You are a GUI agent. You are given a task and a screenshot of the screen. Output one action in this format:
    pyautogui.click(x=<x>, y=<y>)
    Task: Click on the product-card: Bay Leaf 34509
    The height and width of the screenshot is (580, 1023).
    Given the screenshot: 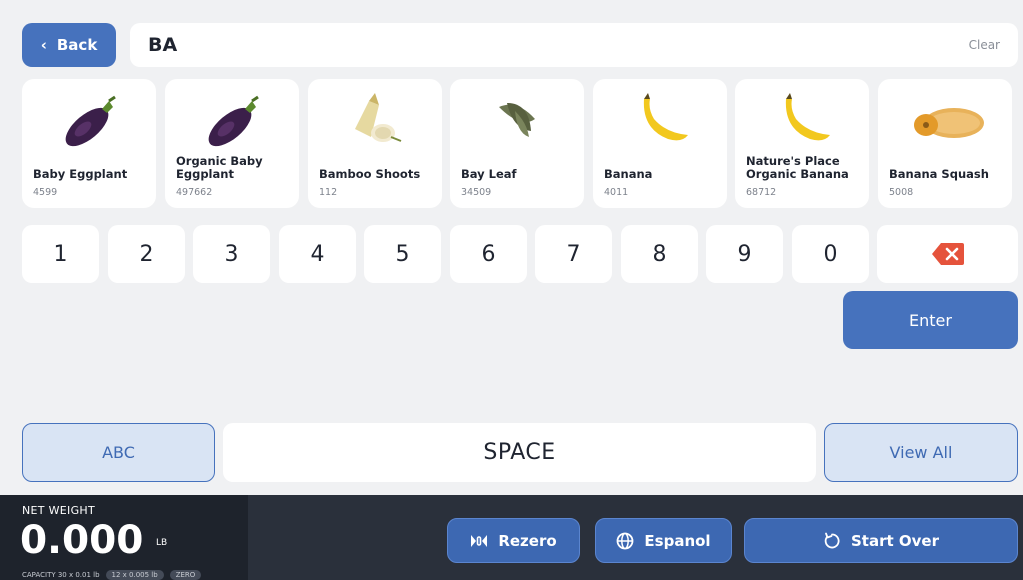 What is the action you would take?
    pyautogui.click(x=517, y=143)
    